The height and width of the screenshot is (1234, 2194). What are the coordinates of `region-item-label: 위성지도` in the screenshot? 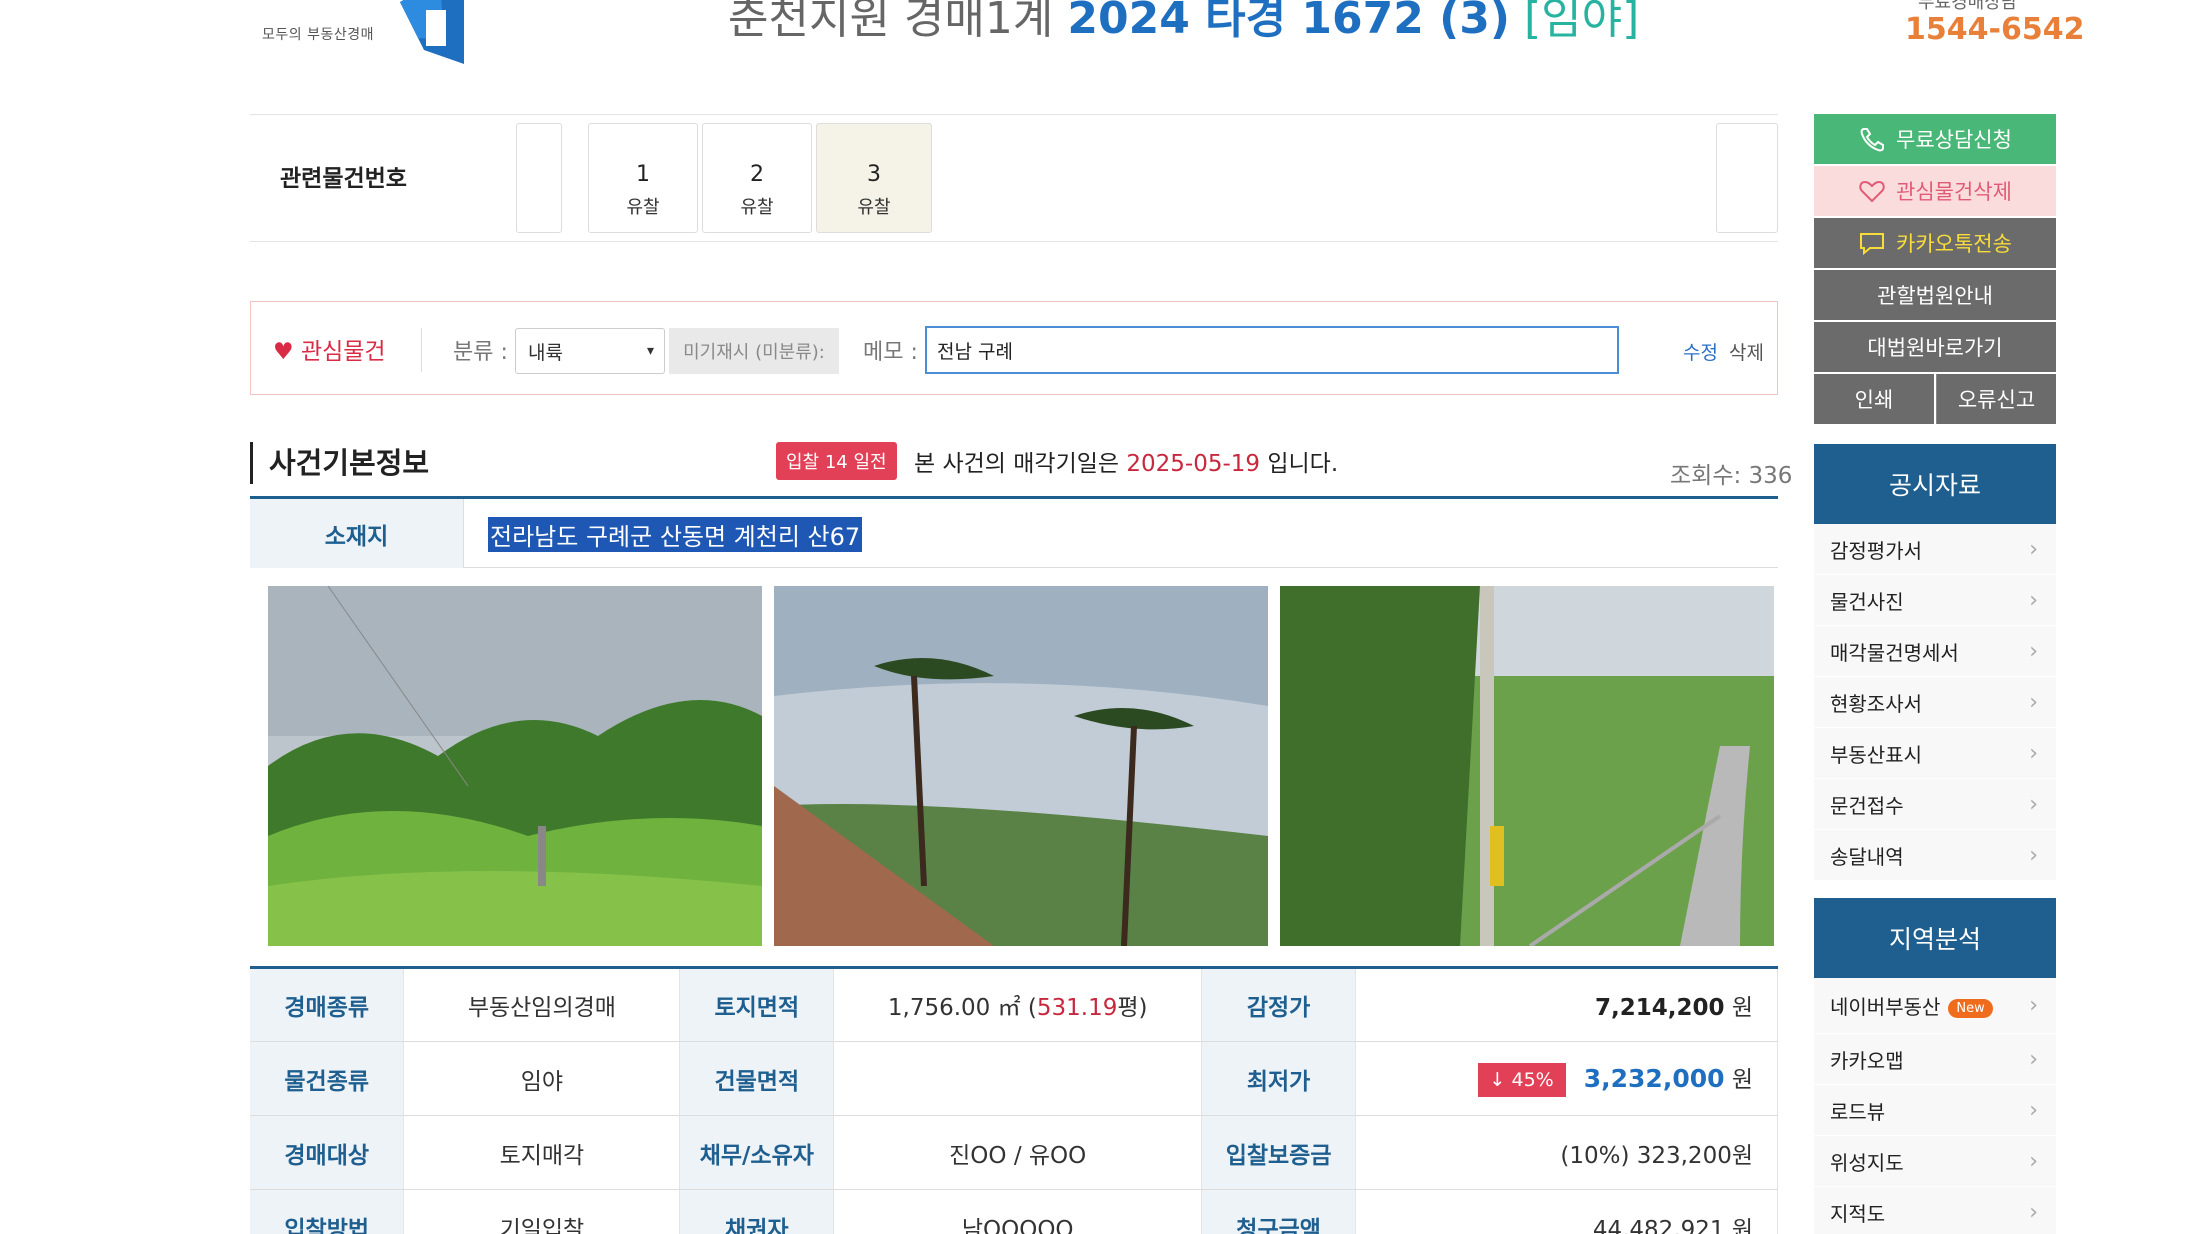 It's located at (1867, 1162).